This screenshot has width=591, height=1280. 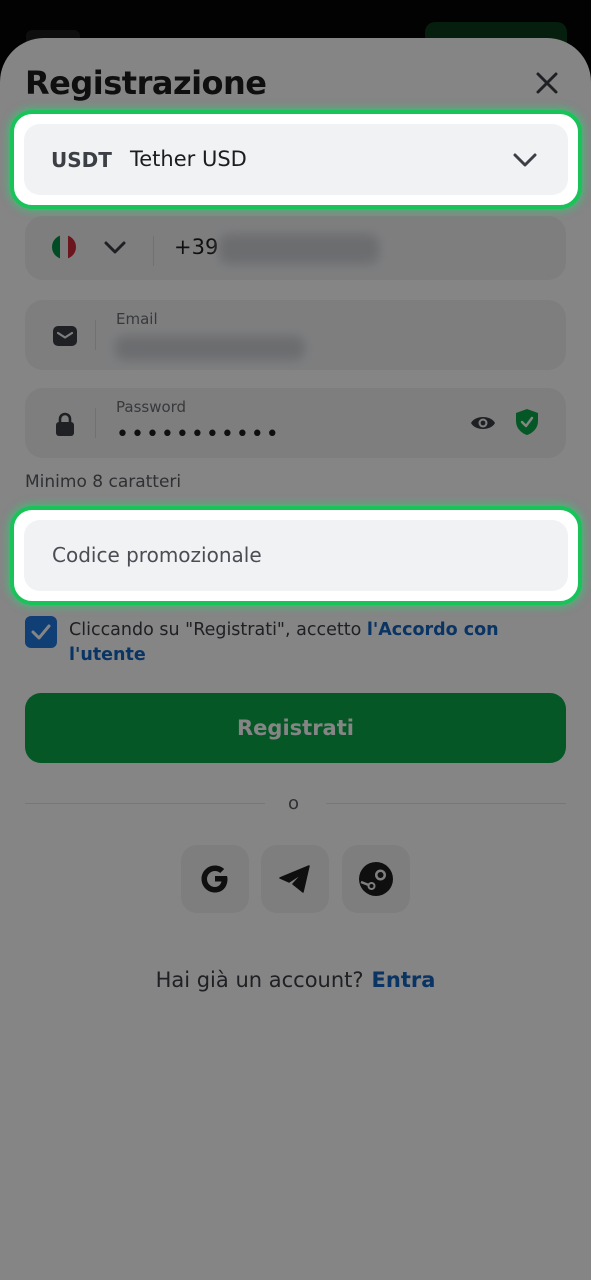 What do you see at coordinates (188, 159) in the screenshot?
I see `currency-name-highlighted: Tether USD` at bounding box center [188, 159].